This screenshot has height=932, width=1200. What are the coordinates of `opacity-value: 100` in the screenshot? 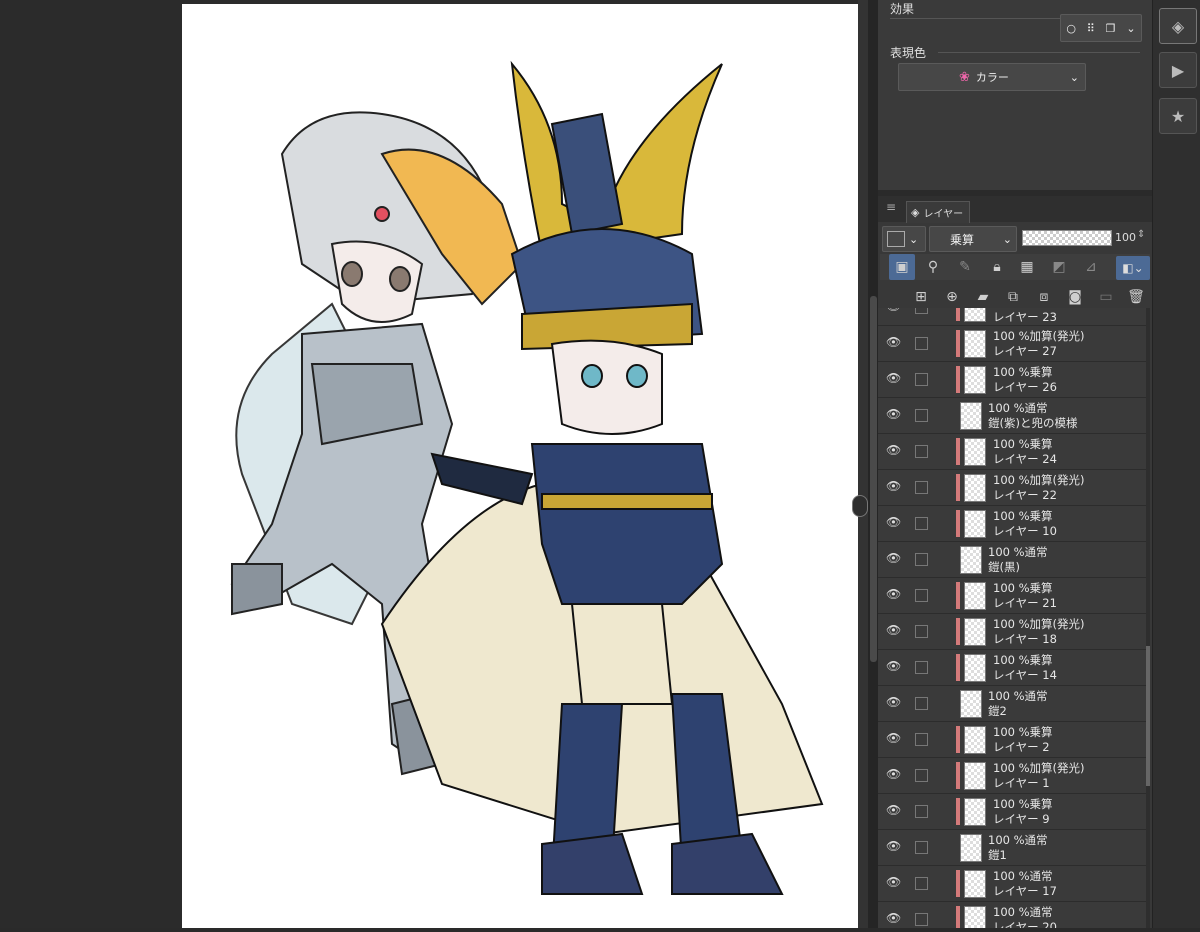 It's located at (1125, 237).